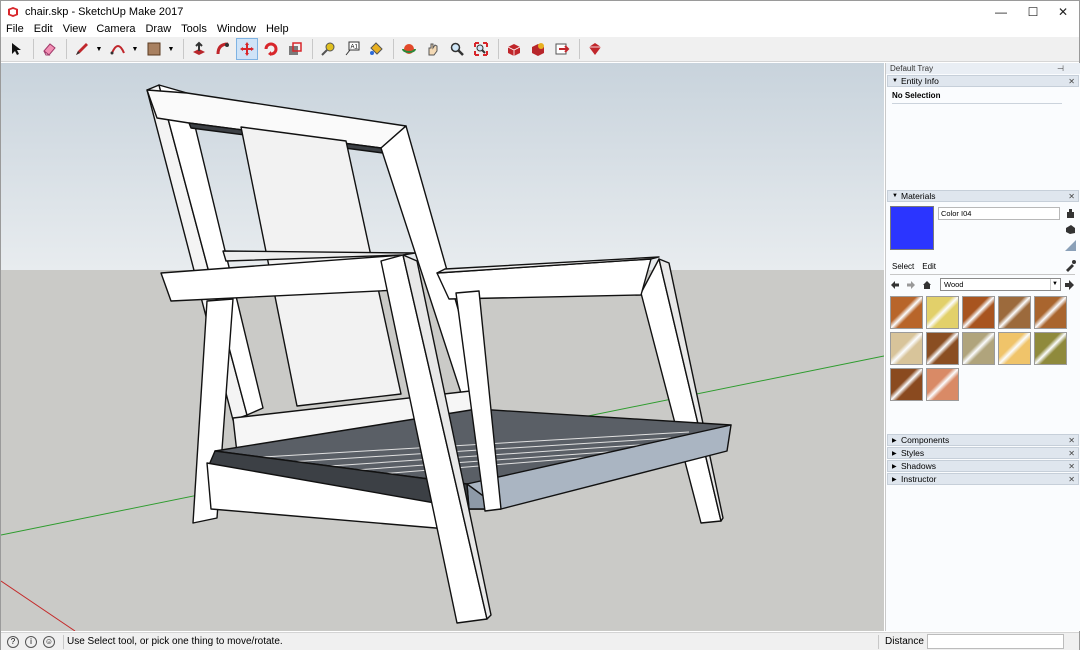 The image size is (1080, 650). What do you see at coordinates (983, 453) in the screenshot?
I see `styles-header: ▶ Styles ✕` at bounding box center [983, 453].